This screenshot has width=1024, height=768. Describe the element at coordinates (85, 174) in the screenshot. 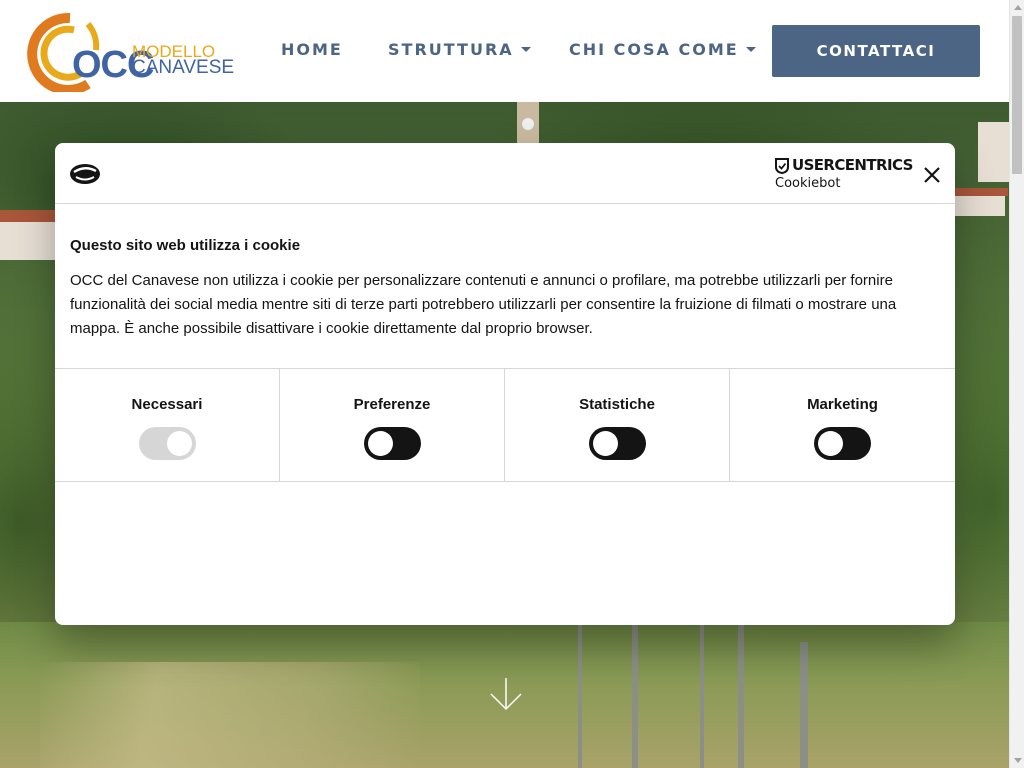

I see `cookiebot-logo-icon` at that location.